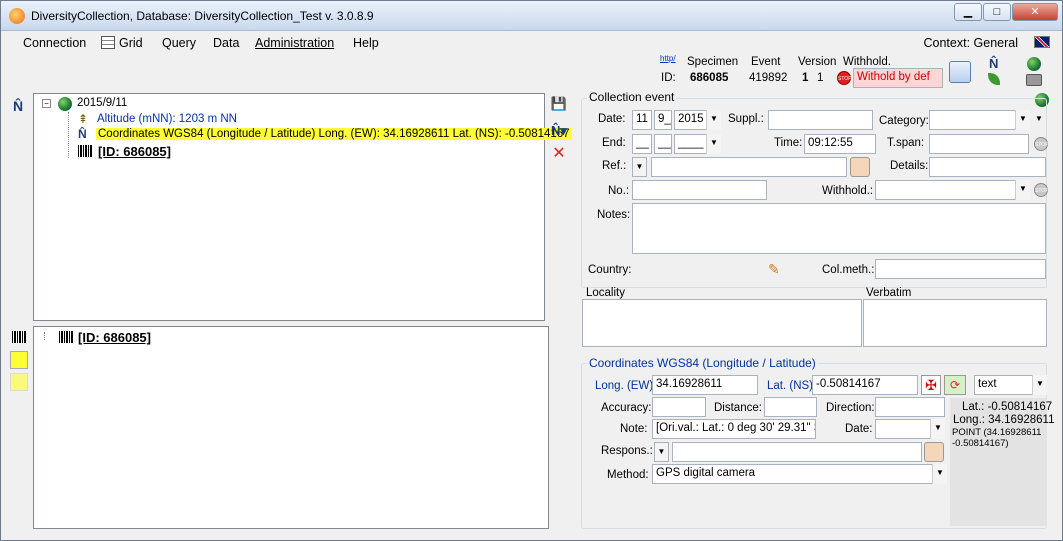 This screenshot has width=1063, height=541. What do you see at coordinates (799, 474) in the screenshot?
I see `method-combo: GPS digital camera` at bounding box center [799, 474].